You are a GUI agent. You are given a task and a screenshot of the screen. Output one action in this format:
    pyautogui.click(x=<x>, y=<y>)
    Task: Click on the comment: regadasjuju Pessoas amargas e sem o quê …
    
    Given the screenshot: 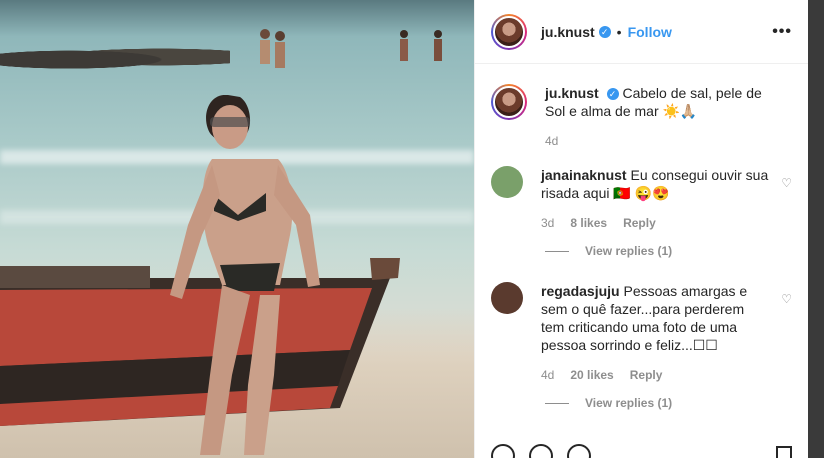 What is the action you would take?
    pyautogui.click(x=641, y=333)
    